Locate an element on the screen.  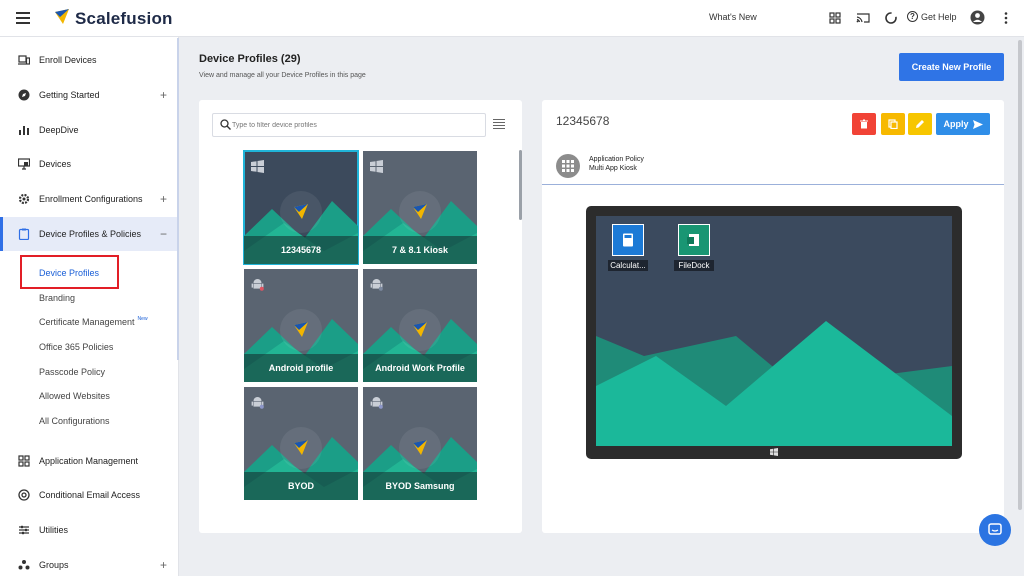
apps-grid-icon is located at coordinates (568, 166).